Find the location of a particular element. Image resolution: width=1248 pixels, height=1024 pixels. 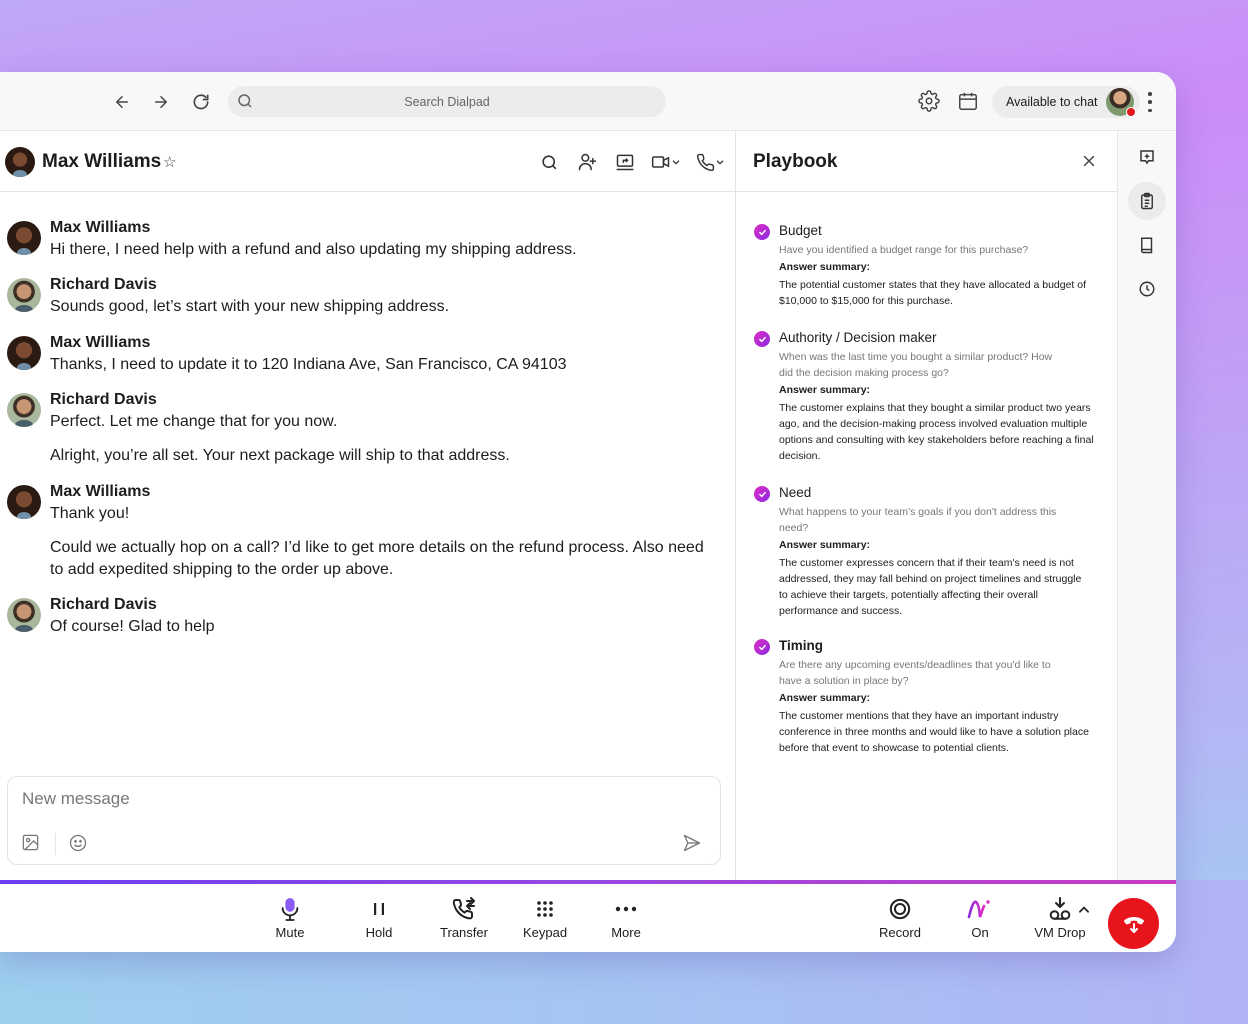

rail-history-button is located at coordinates (1147, 289).